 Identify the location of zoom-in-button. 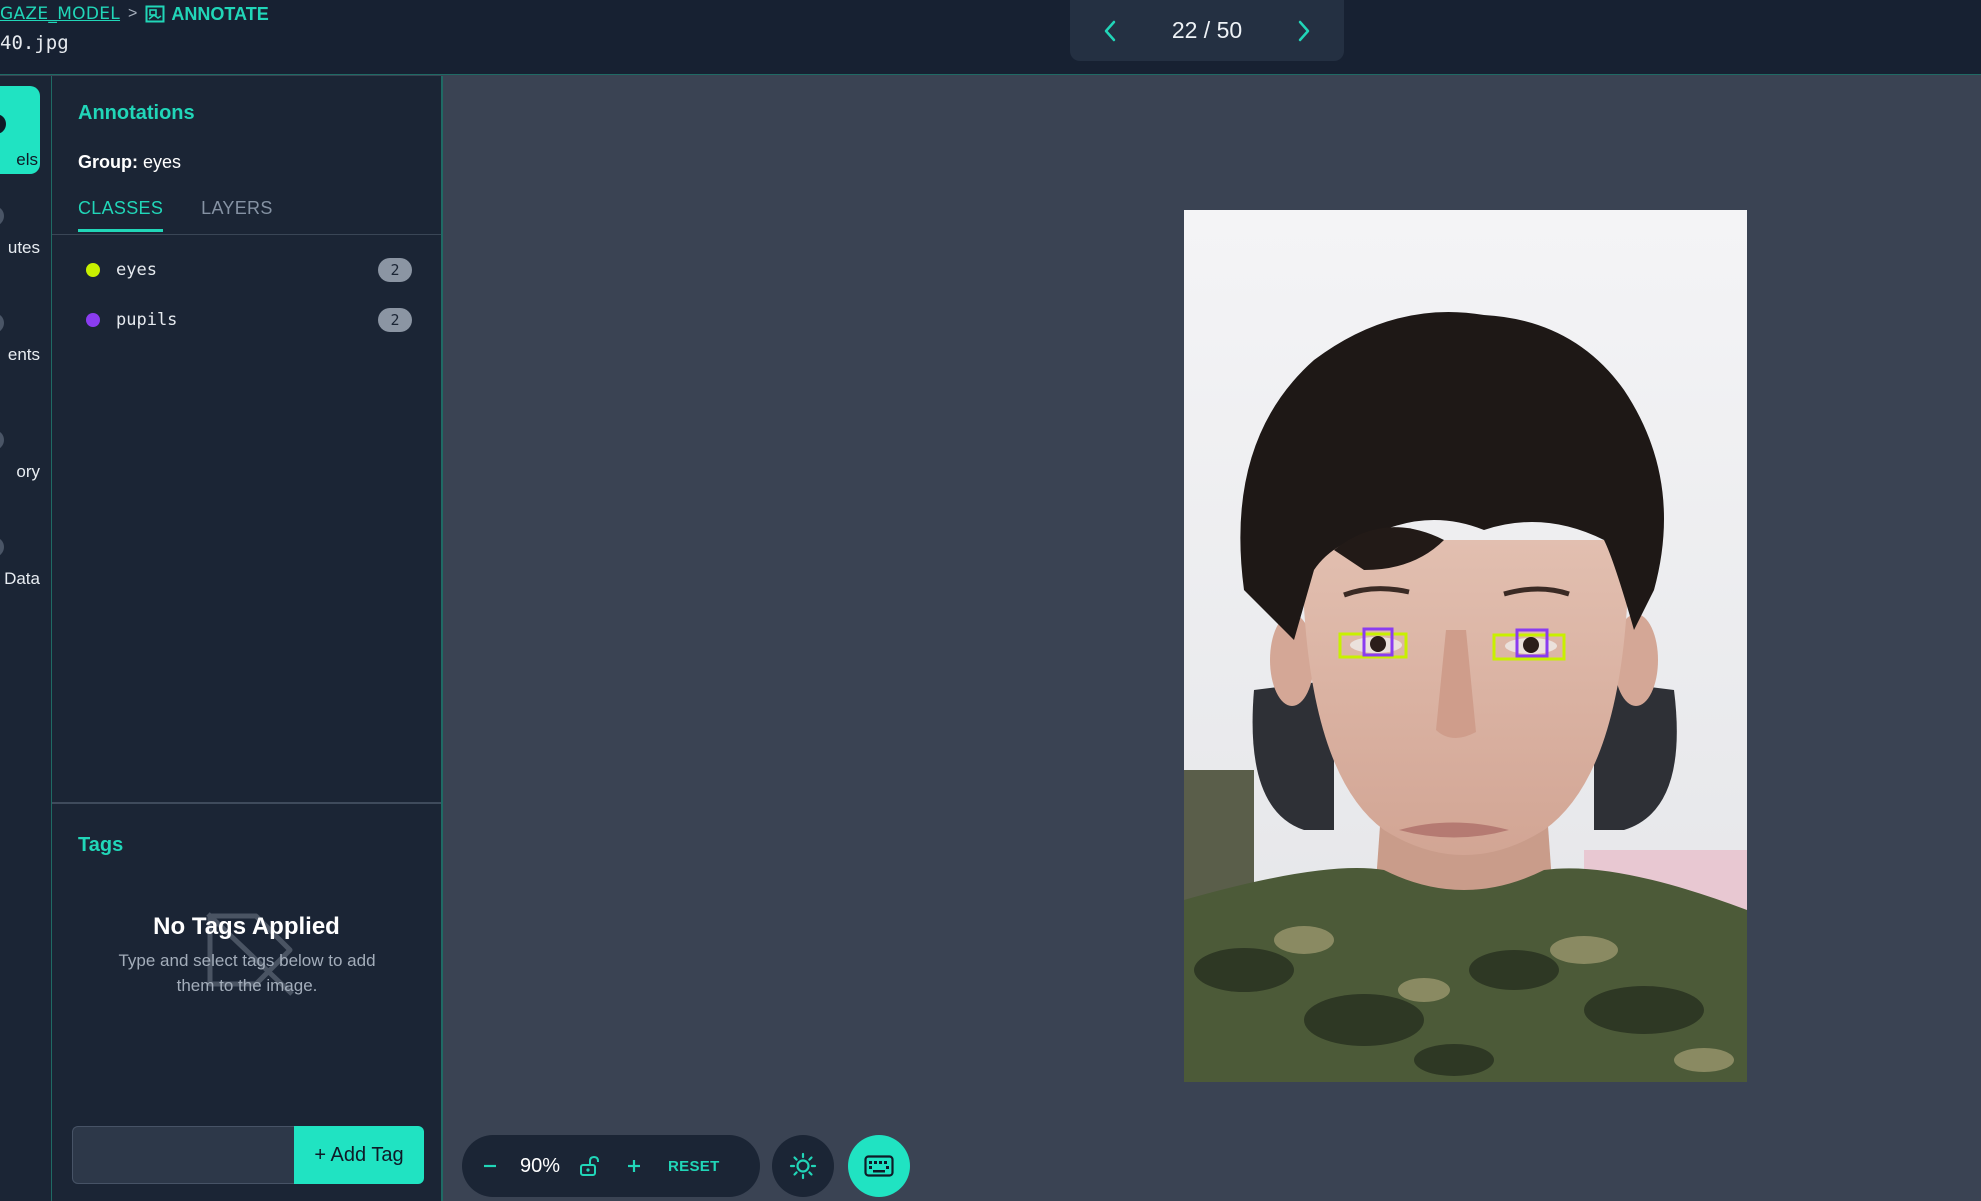
(634, 1166).